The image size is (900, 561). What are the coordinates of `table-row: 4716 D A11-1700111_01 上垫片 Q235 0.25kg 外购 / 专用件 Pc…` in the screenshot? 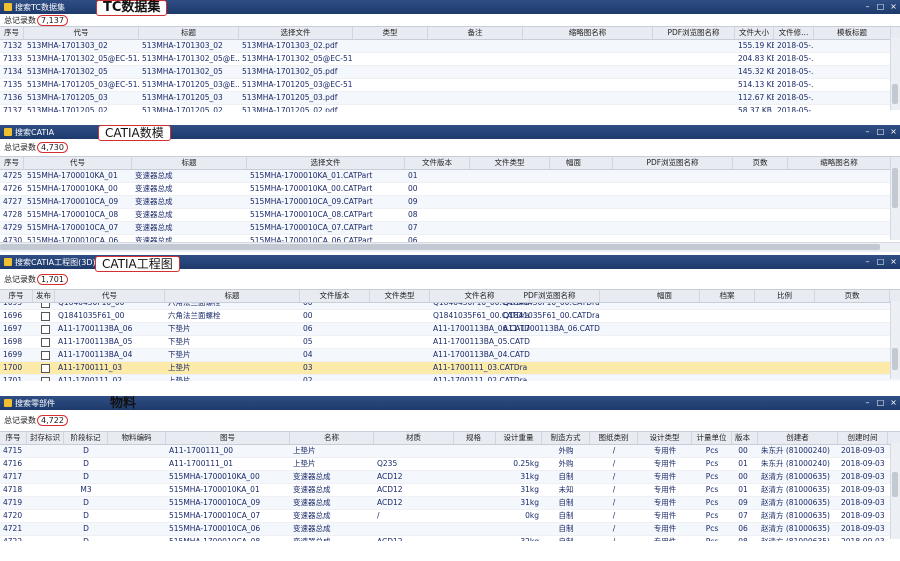 It's located at (450, 464).